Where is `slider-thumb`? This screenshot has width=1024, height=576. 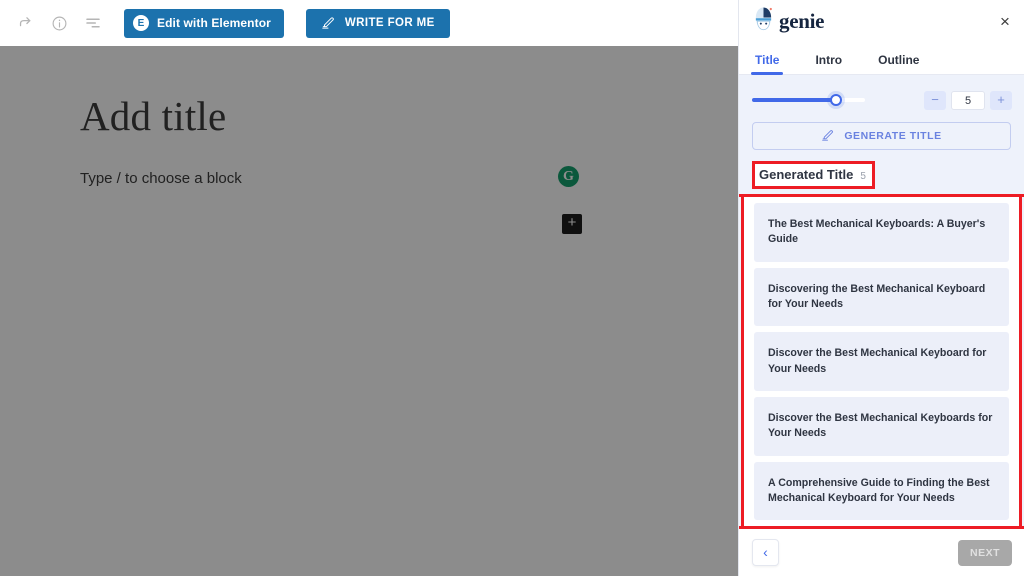 slider-thumb is located at coordinates (835, 100).